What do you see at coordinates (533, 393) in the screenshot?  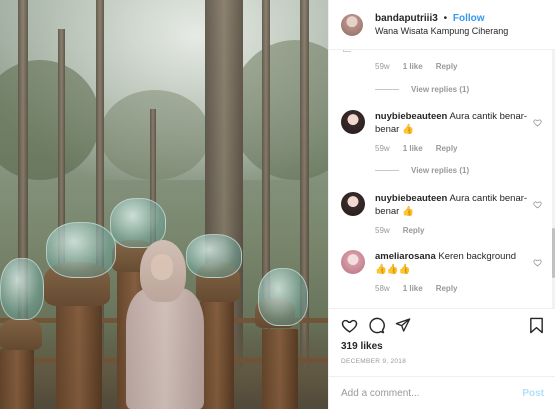 I see `post-comment-button: Post` at bounding box center [533, 393].